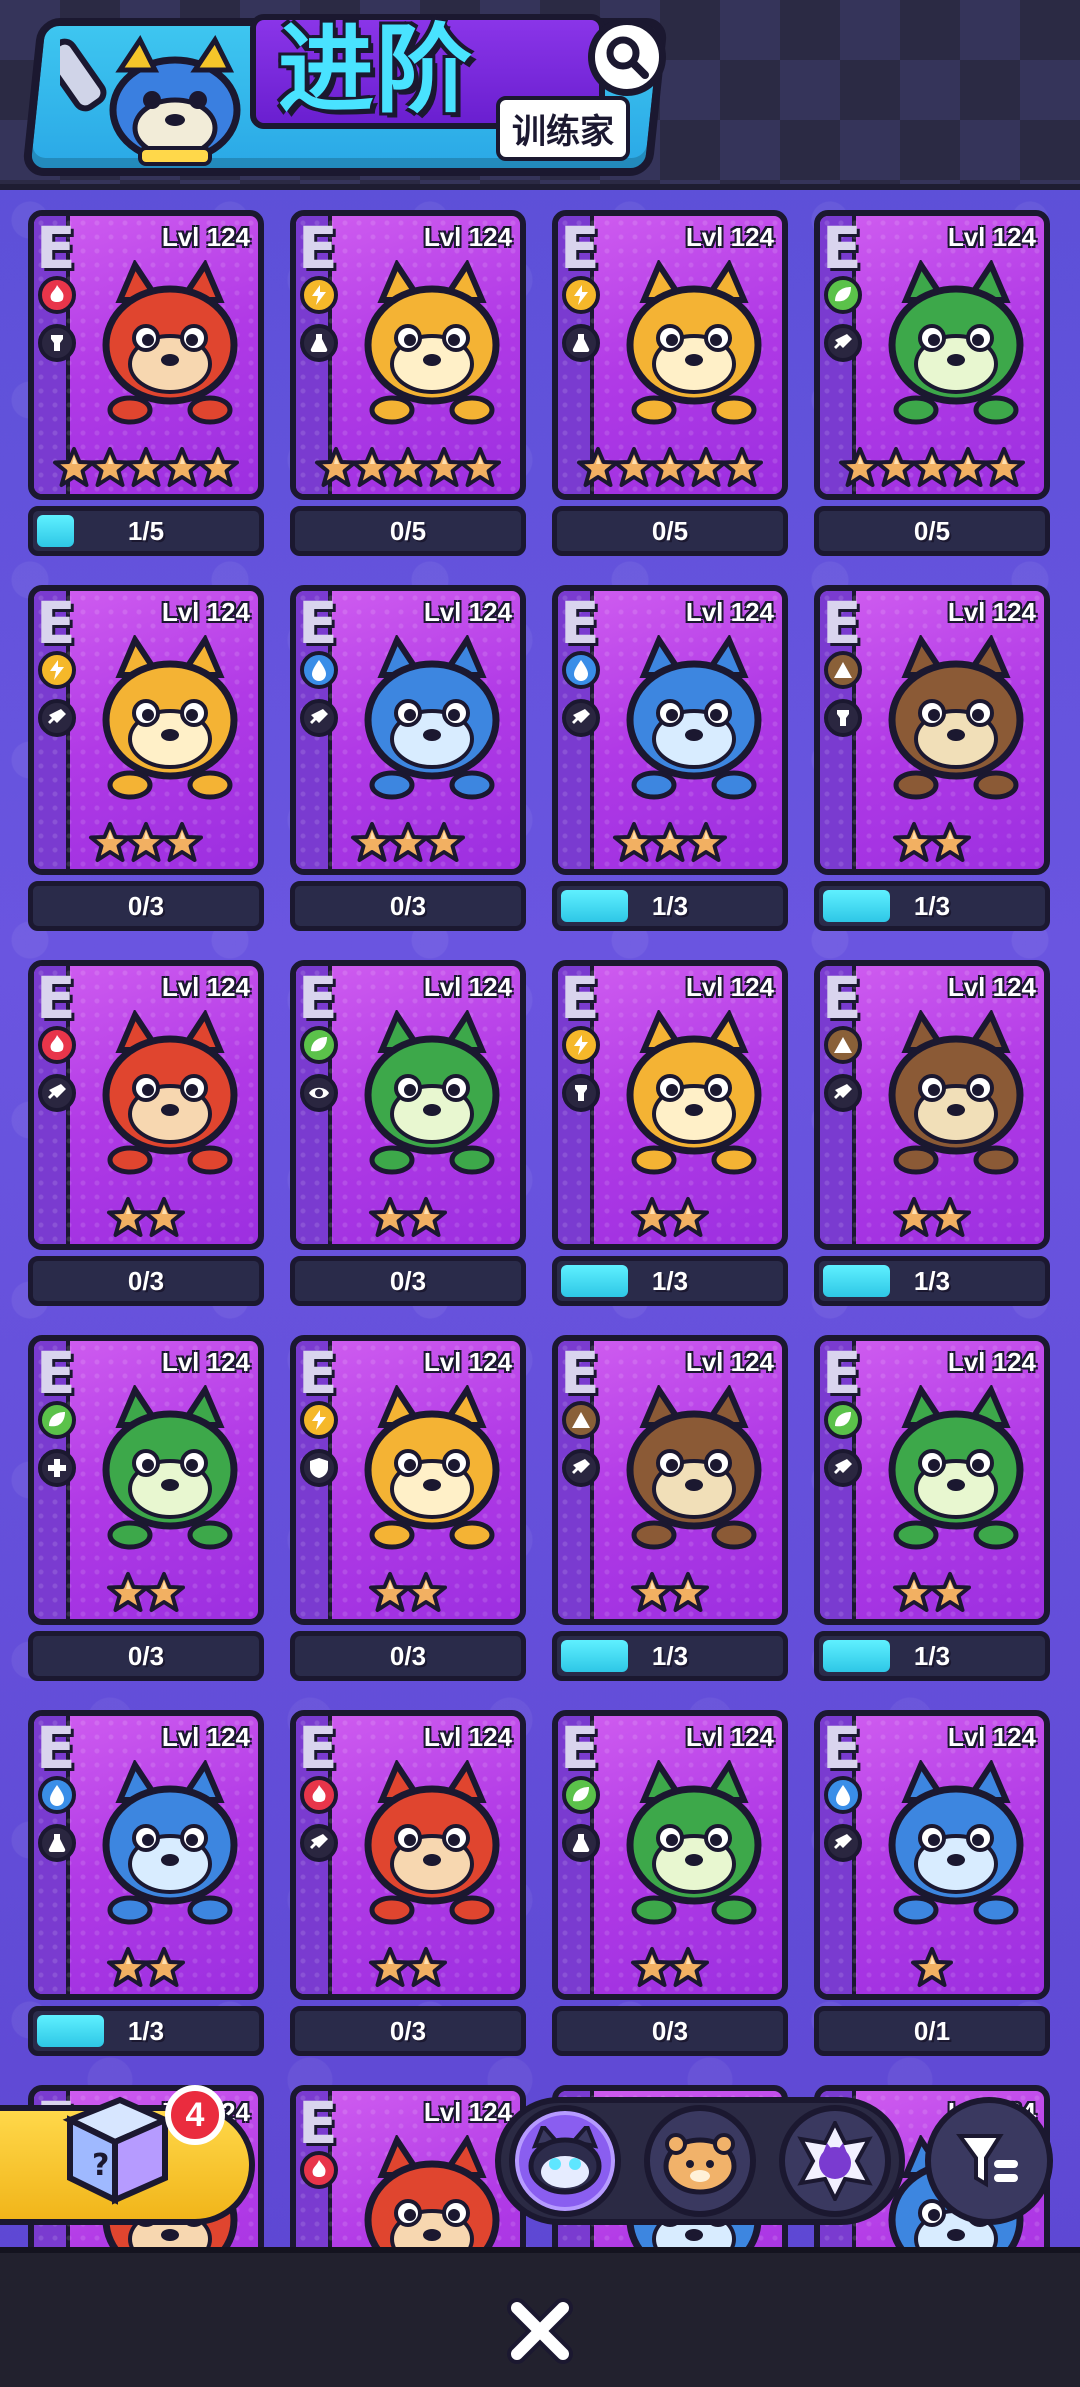  What do you see at coordinates (57, 670) in the screenshot?
I see `electric-element-icon` at bounding box center [57, 670].